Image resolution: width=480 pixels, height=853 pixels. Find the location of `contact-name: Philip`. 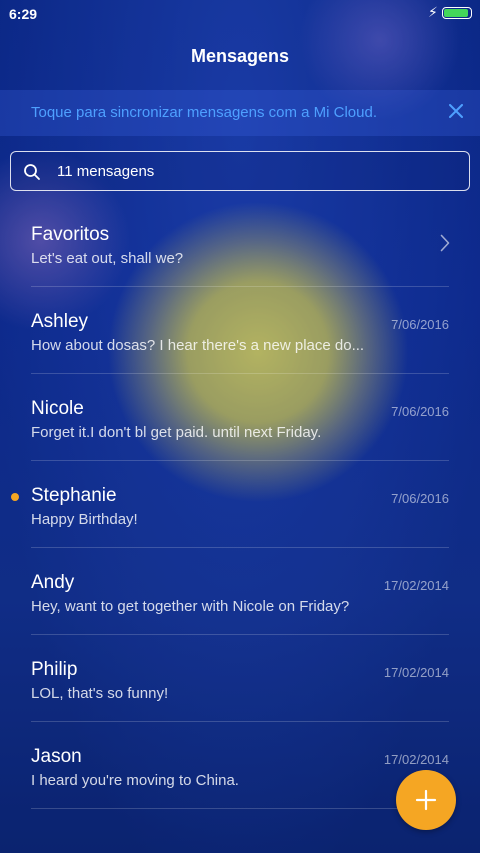

contact-name: Philip is located at coordinates (54, 669).